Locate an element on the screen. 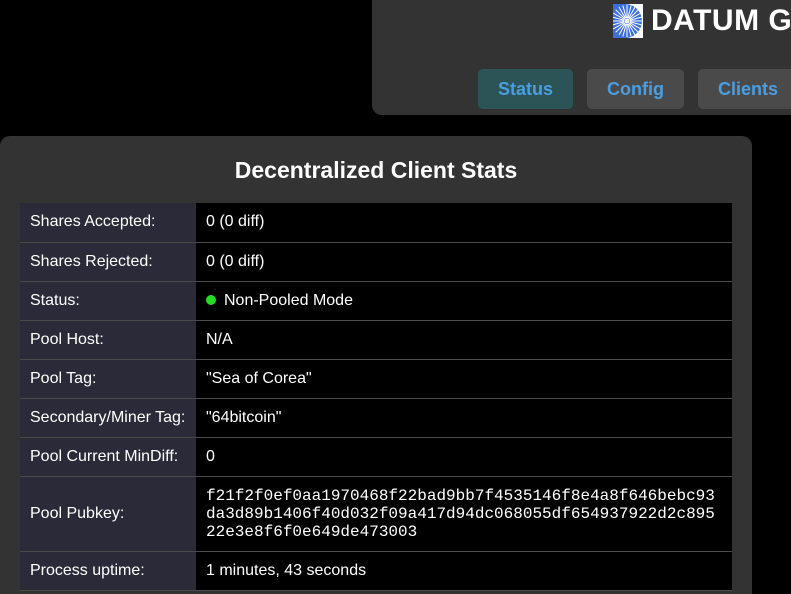 The height and width of the screenshot is (594, 791). pool-host-value: N/A is located at coordinates (464, 340).